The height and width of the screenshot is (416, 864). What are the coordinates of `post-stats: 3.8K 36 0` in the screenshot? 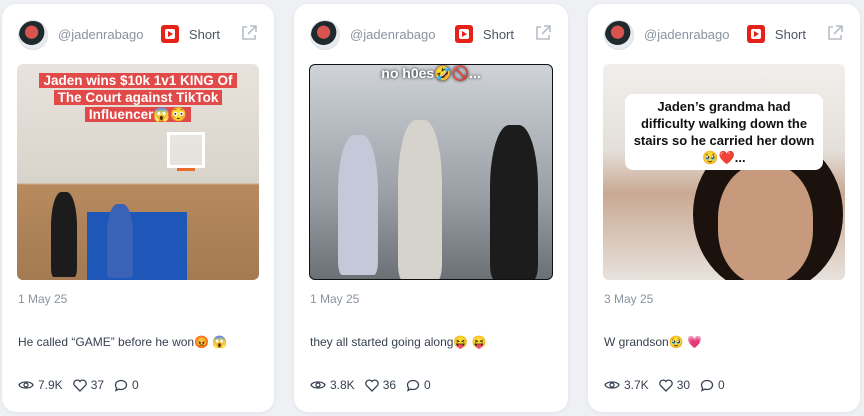 It's located at (375, 385).